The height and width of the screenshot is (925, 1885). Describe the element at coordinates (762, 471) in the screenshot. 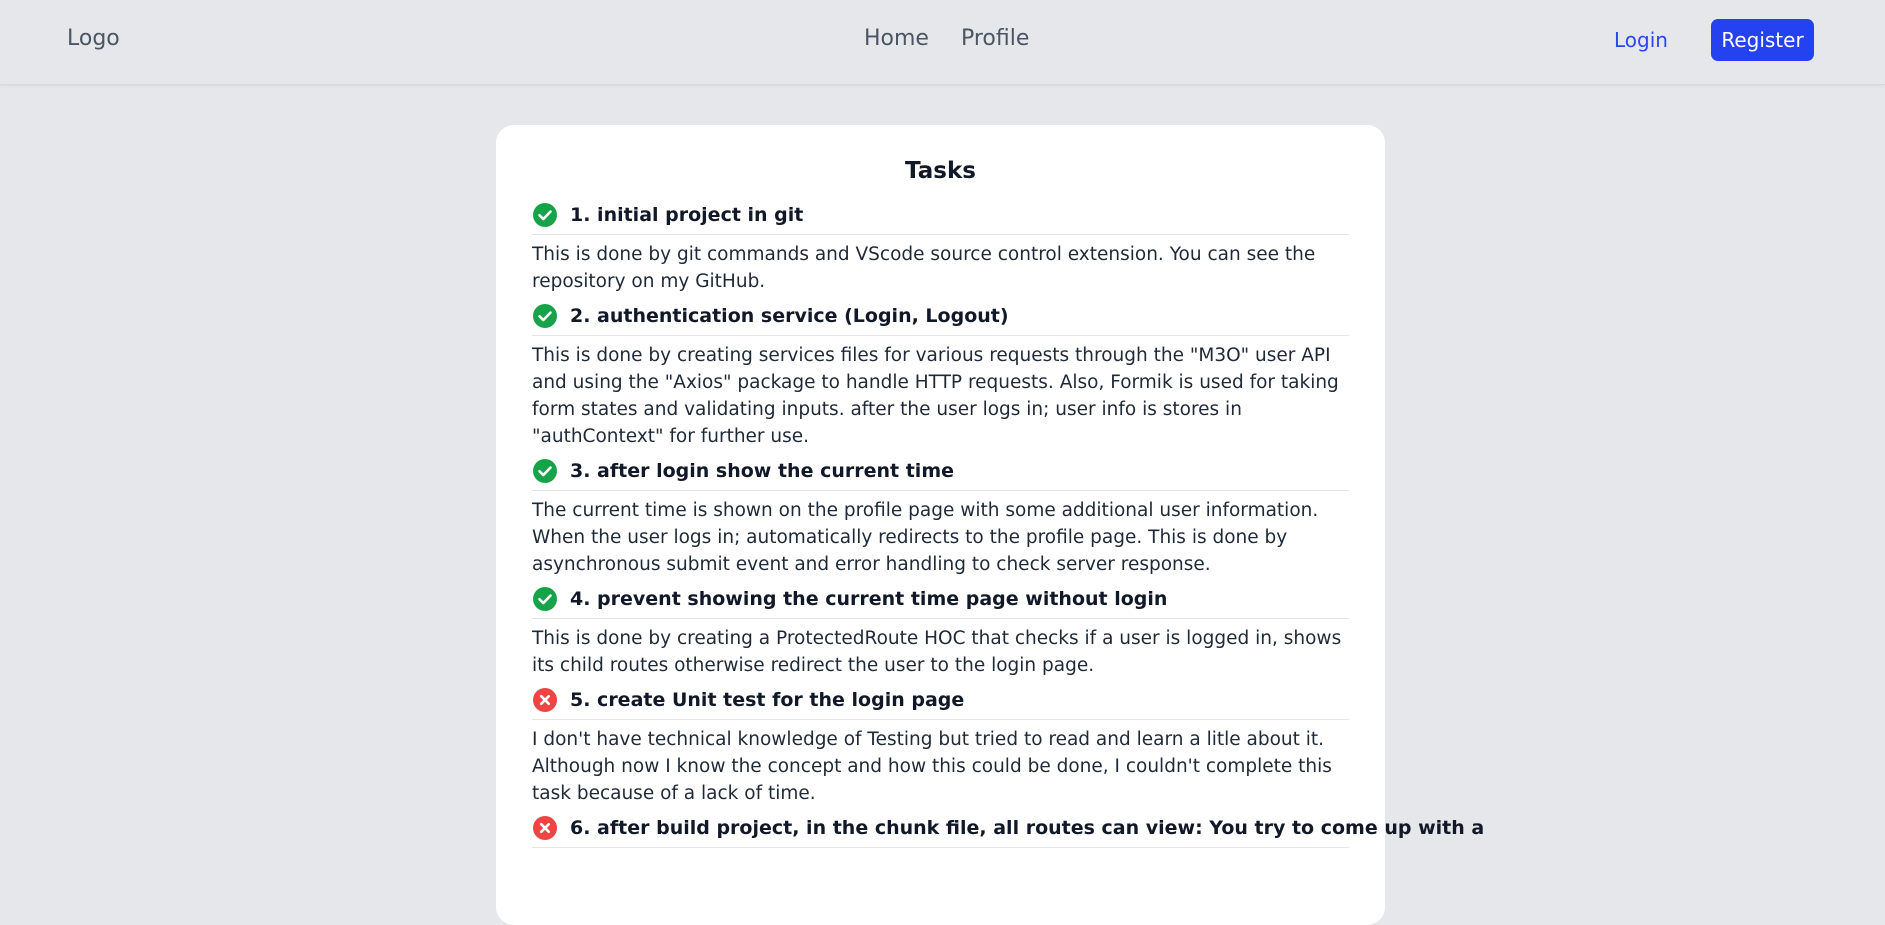

I see `task-title: 3. after login show the current time` at that location.